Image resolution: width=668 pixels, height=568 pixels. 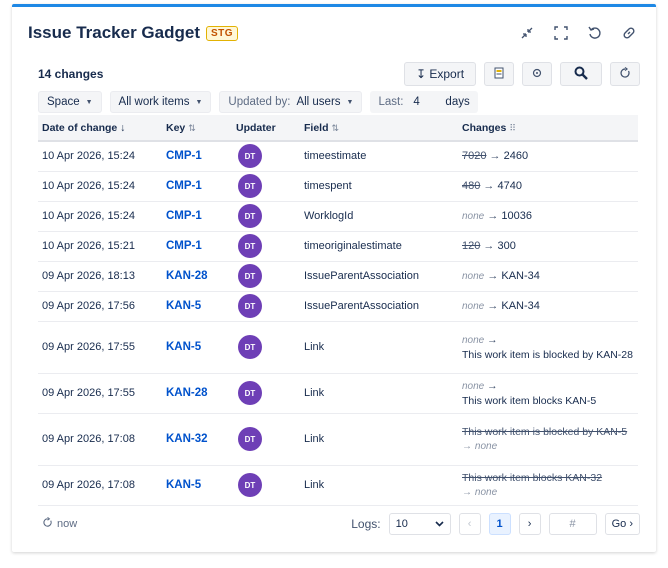 I want to click on space-filter: Space ▼, so click(x=70, y=102).